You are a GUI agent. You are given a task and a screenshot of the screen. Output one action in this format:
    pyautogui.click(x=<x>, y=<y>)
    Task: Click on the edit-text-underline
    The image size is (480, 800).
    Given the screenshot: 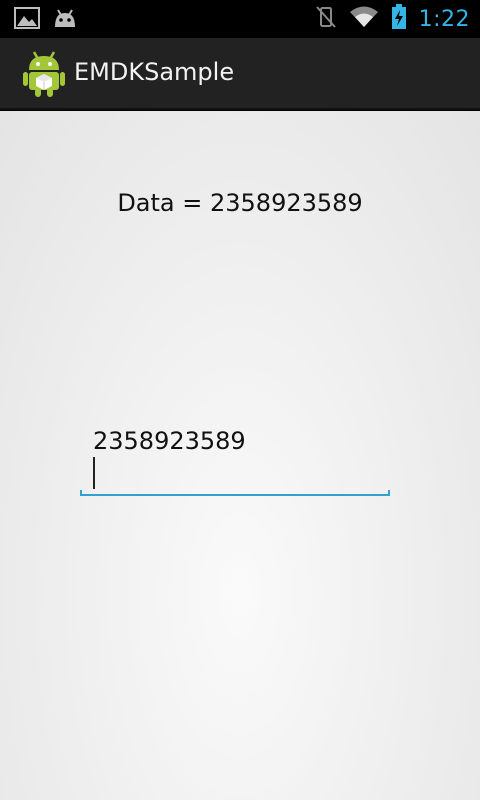 What is the action you would take?
    pyautogui.click(x=235, y=493)
    